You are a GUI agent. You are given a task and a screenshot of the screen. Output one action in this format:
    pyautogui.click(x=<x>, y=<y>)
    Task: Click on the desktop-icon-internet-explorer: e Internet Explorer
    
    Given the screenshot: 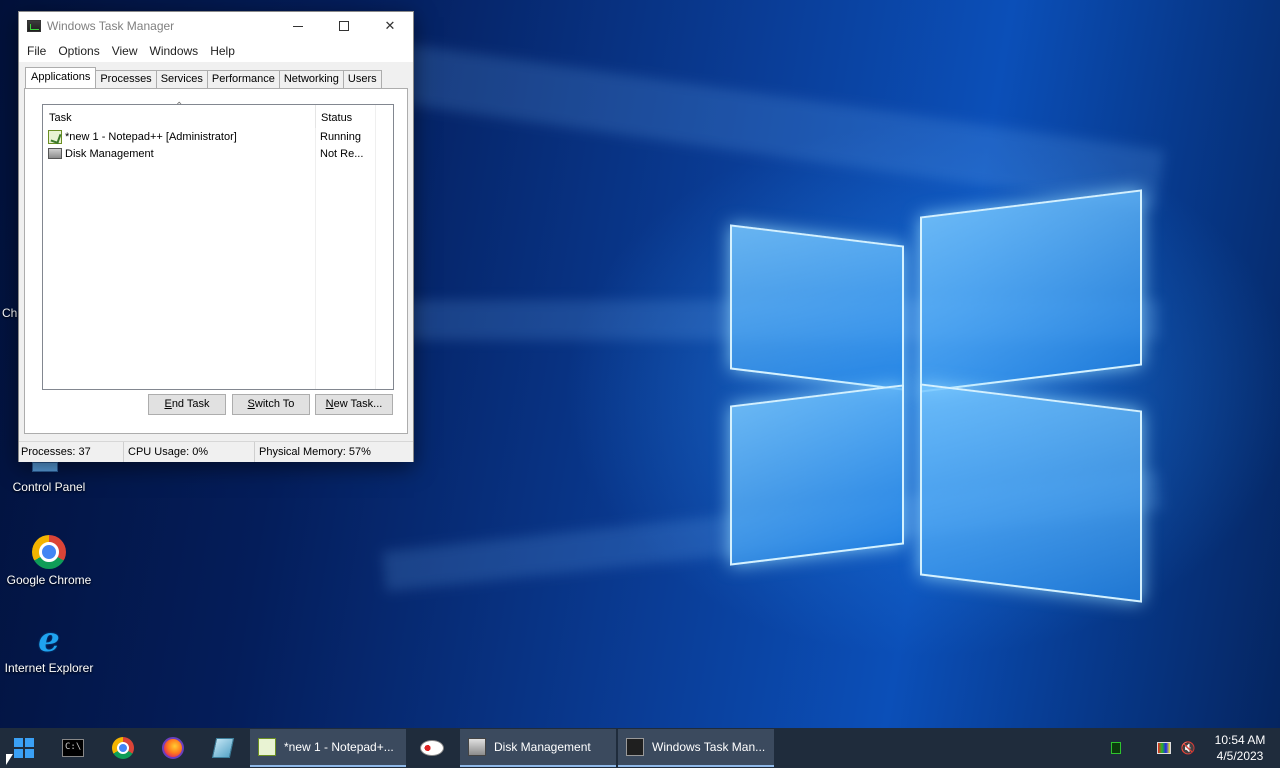 What is the action you would take?
    pyautogui.click(x=49, y=649)
    